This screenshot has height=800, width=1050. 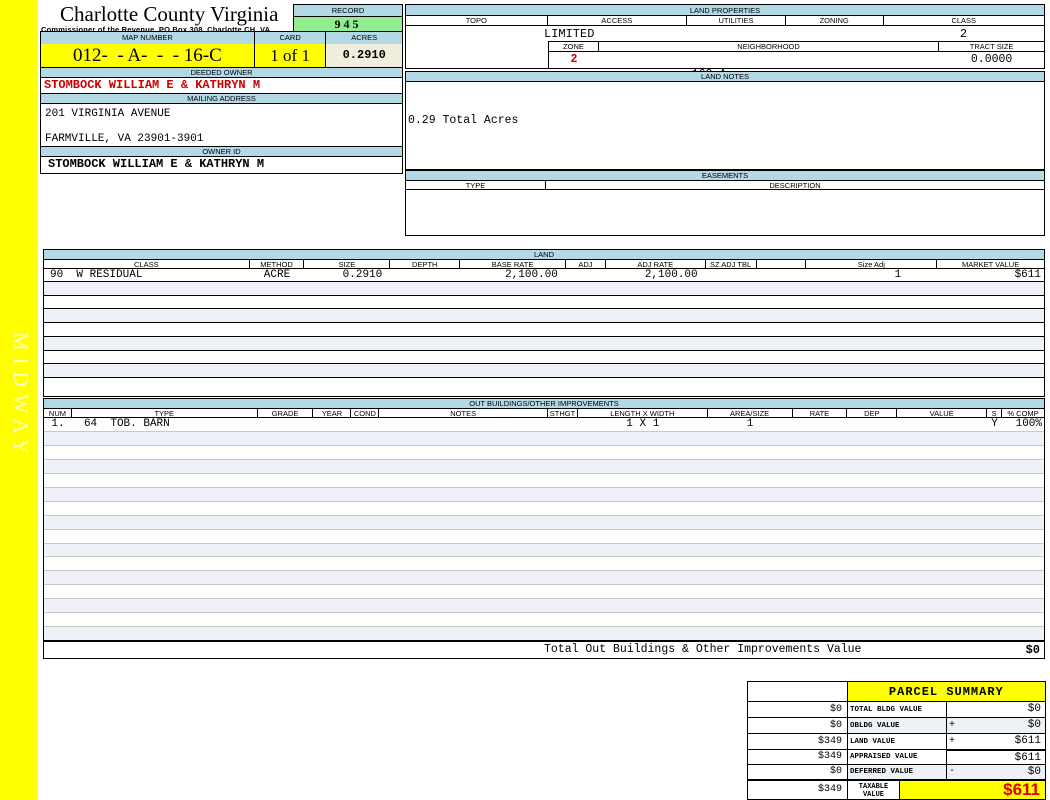 What do you see at coordinates (896, 692) in the screenshot?
I see `parcel-summary-header-row: PARCEL SUMMARY` at bounding box center [896, 692].